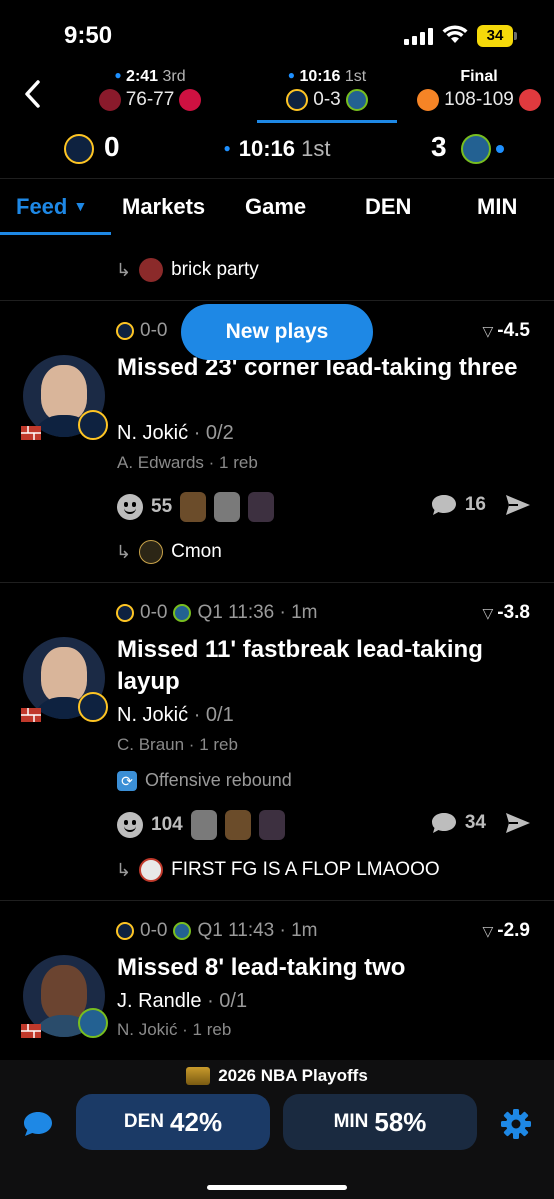 The height and width of the screenshot is (1199, 554). What do you see at coordinates (127, 780) in the screenshot?
I see `rebound-icon: ⟳` at bounding box center [127, 780].